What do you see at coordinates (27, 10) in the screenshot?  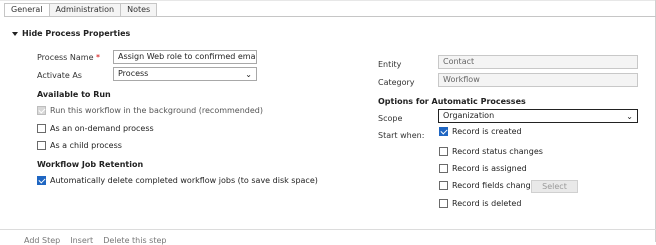 I see `tab-general: General` at bounding box center [27, 10].